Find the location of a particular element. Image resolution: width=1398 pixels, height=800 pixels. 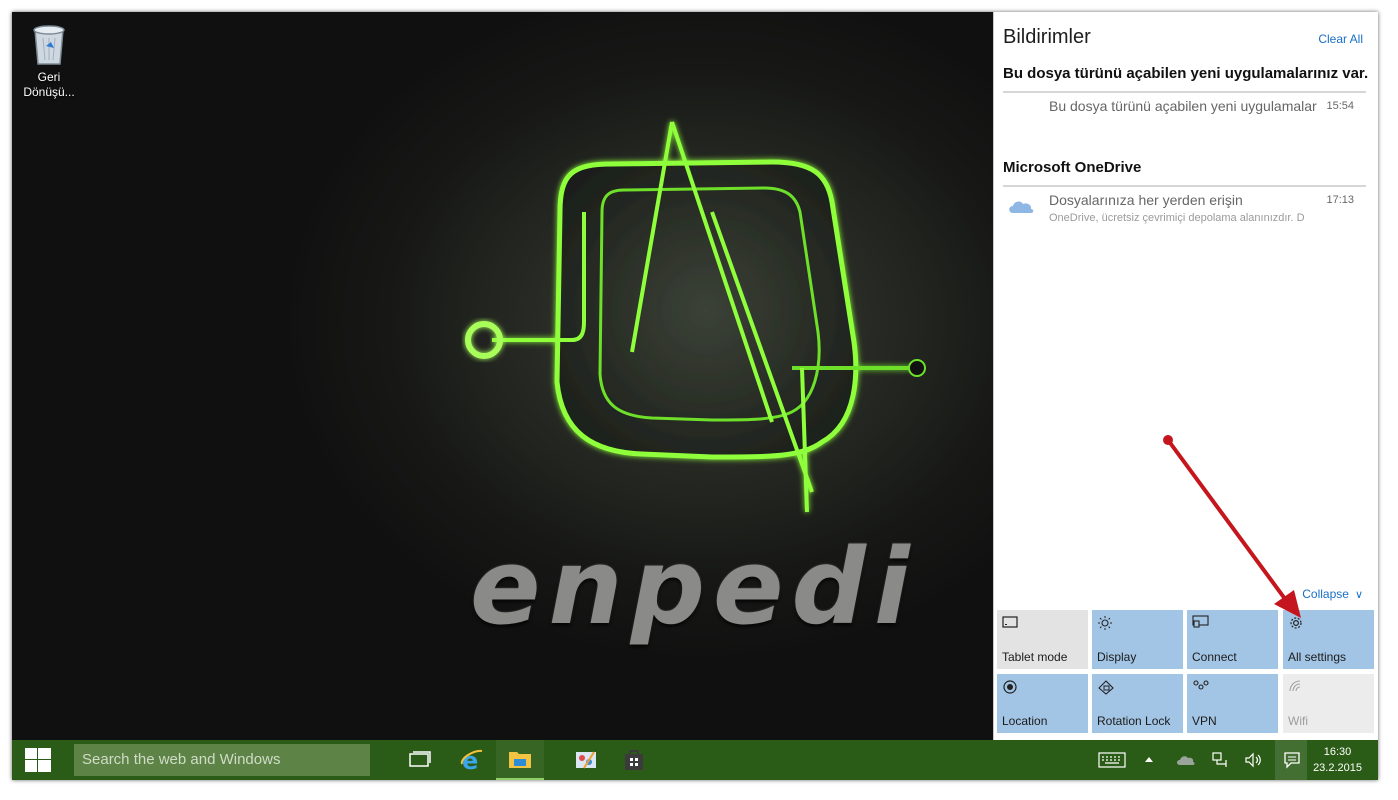

start-button is located at coordinates (37, 760).